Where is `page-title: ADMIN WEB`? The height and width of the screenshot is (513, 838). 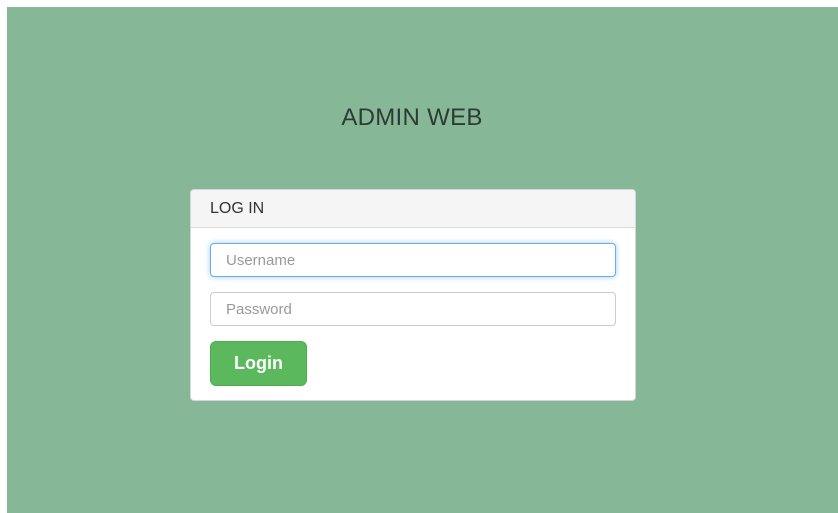 page-title: ADMIN WEB is located at coordinates (412, 117).